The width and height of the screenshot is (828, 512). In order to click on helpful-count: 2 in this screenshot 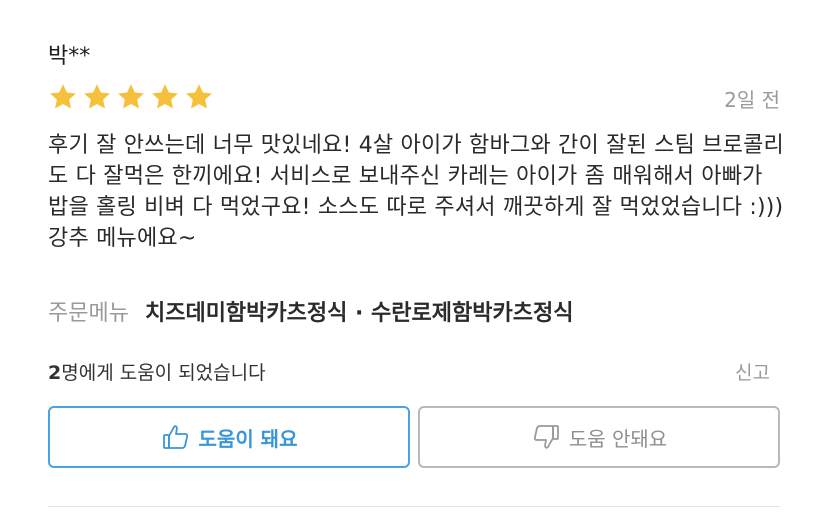, I will do `click(55, 373)`.